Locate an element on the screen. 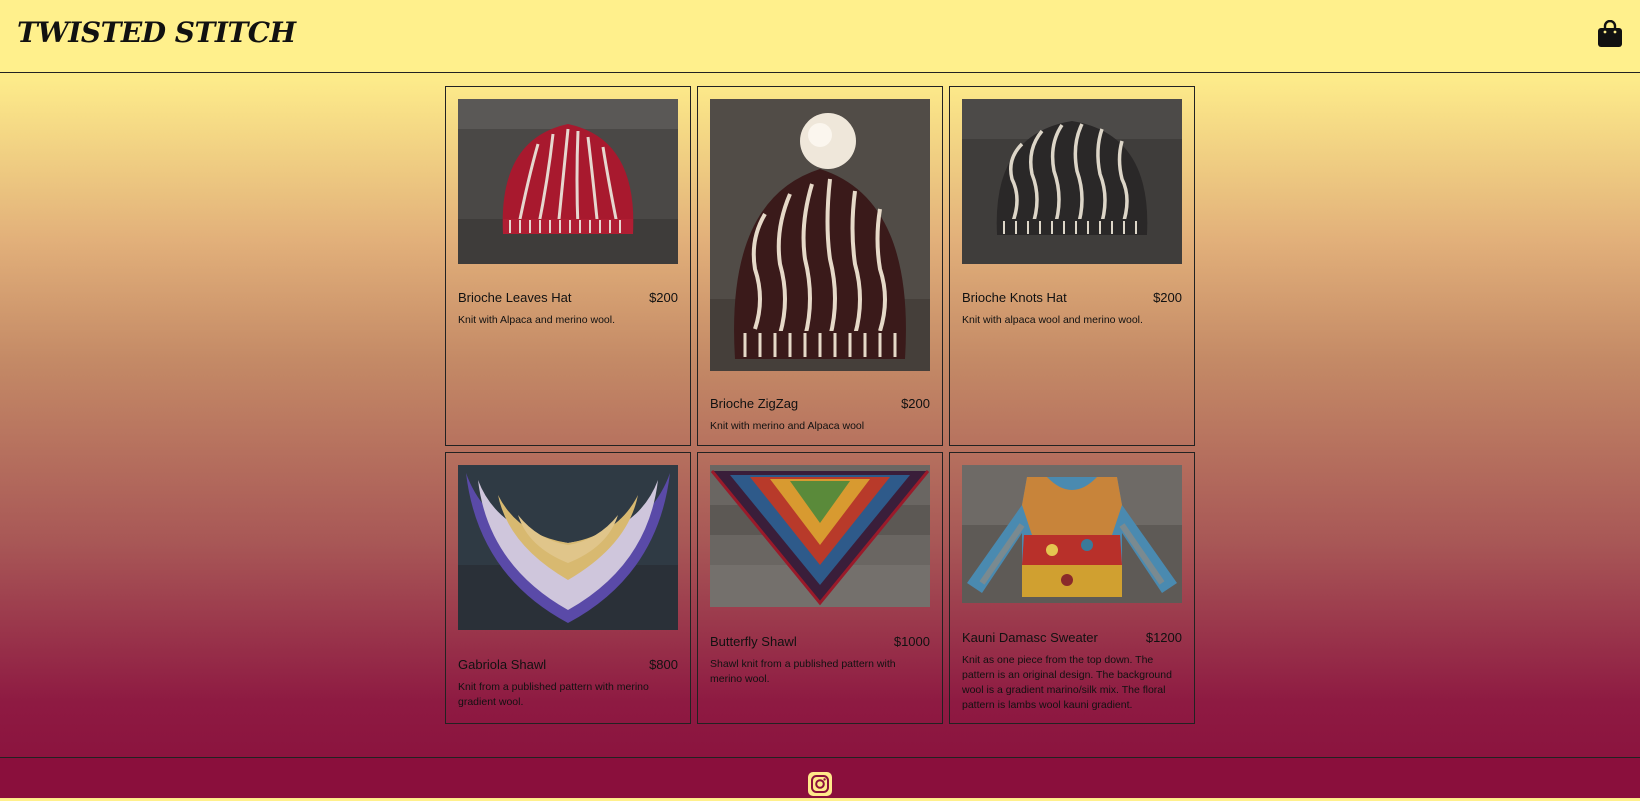  site-header: TWISTED STITCH is located at coordinates (820, 36).